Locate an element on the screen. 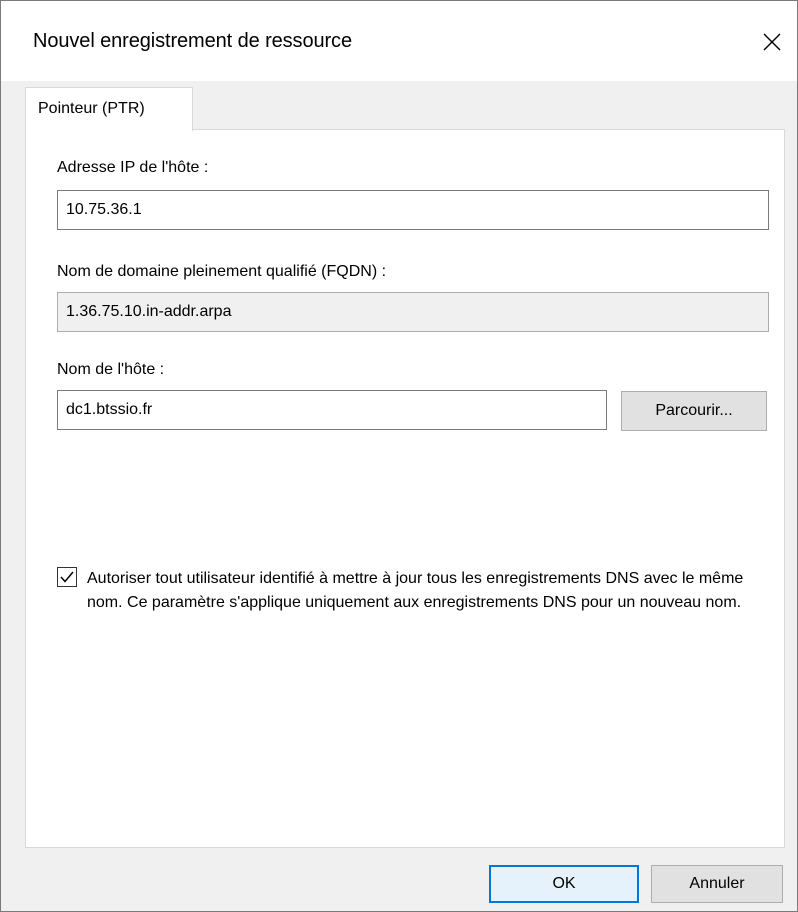 This screenshot has width=798, height=912. ok-button: OK is located at coordinates (564, 884).